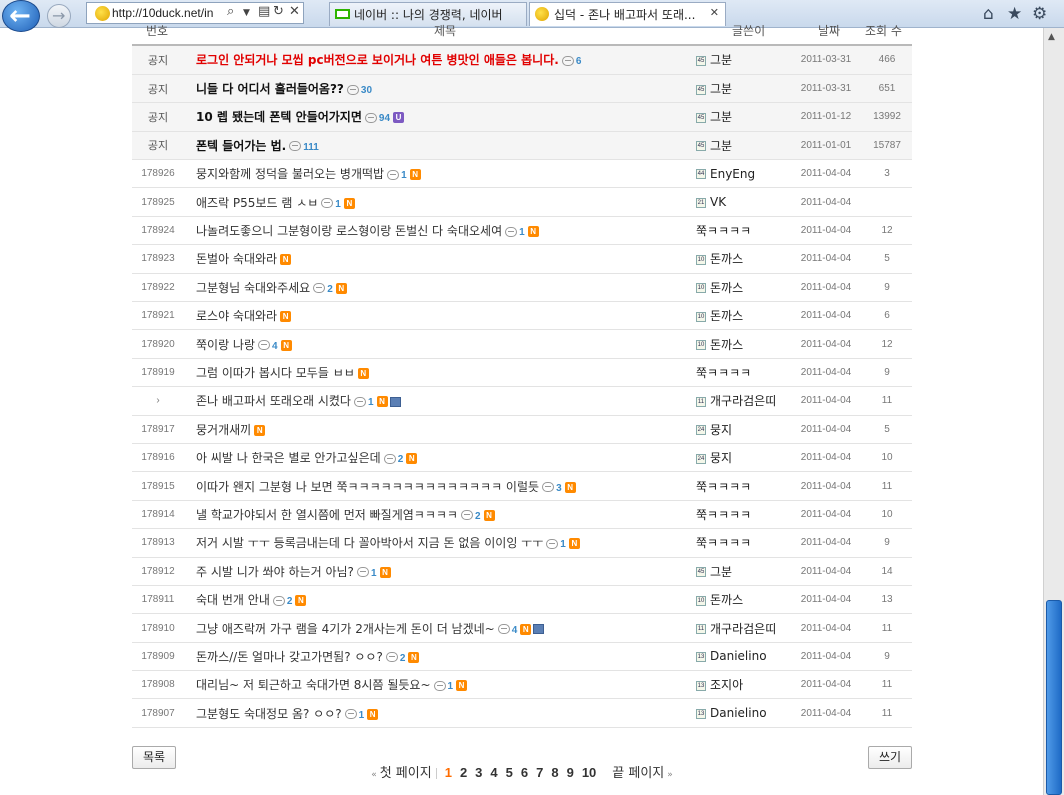  What do you see at coordinates (313, 685) in the screenshot?
I see `post-title: 대리님~ 저 퇴근하고 숙대가면 8시쯤 될듯요~` at bounding box center [313, 685].